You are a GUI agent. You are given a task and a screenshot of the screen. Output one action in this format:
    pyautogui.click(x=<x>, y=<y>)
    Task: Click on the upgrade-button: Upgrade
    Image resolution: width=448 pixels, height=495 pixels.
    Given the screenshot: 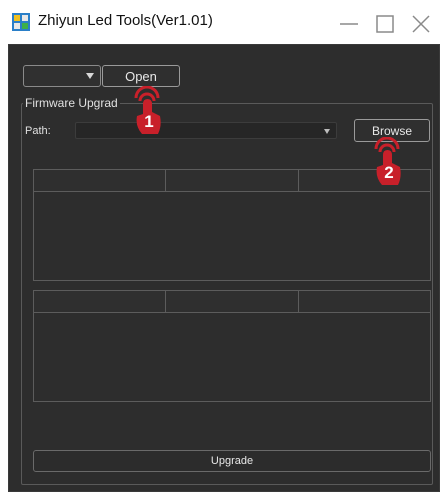 What is the action you would take?
    pyautogui.click(x=232, y=461)
    